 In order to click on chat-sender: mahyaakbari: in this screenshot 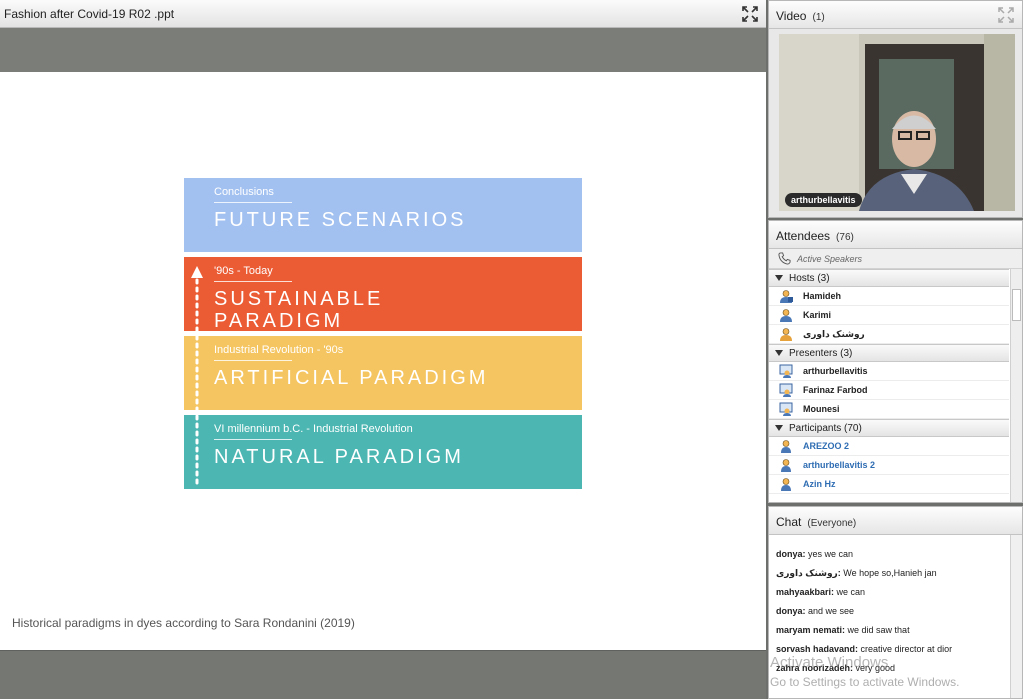, I will do `click(805, 592)`.